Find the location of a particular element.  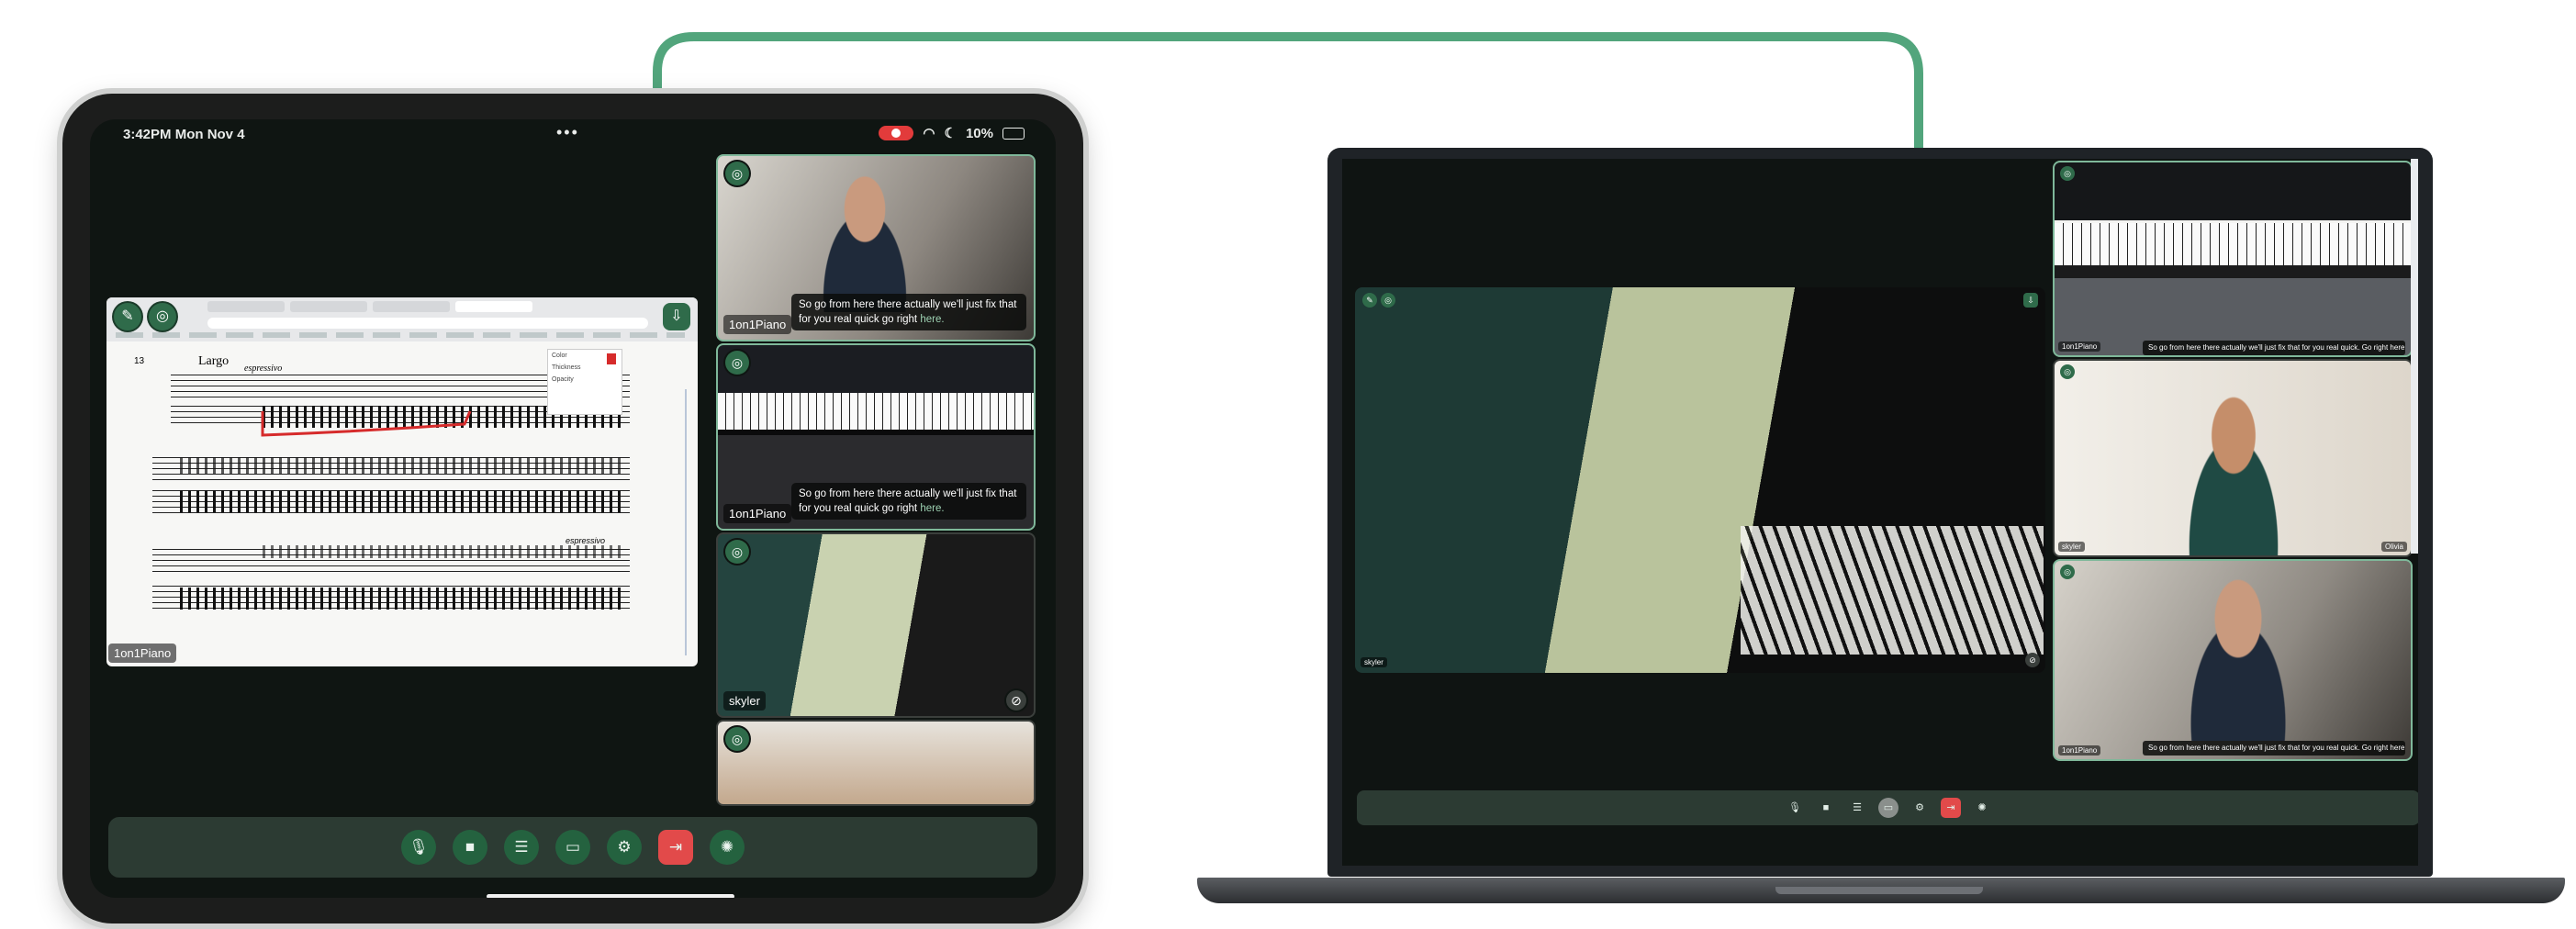

participant-tile: ◎ ⊘ skyler is located at coordinates (876, 625).